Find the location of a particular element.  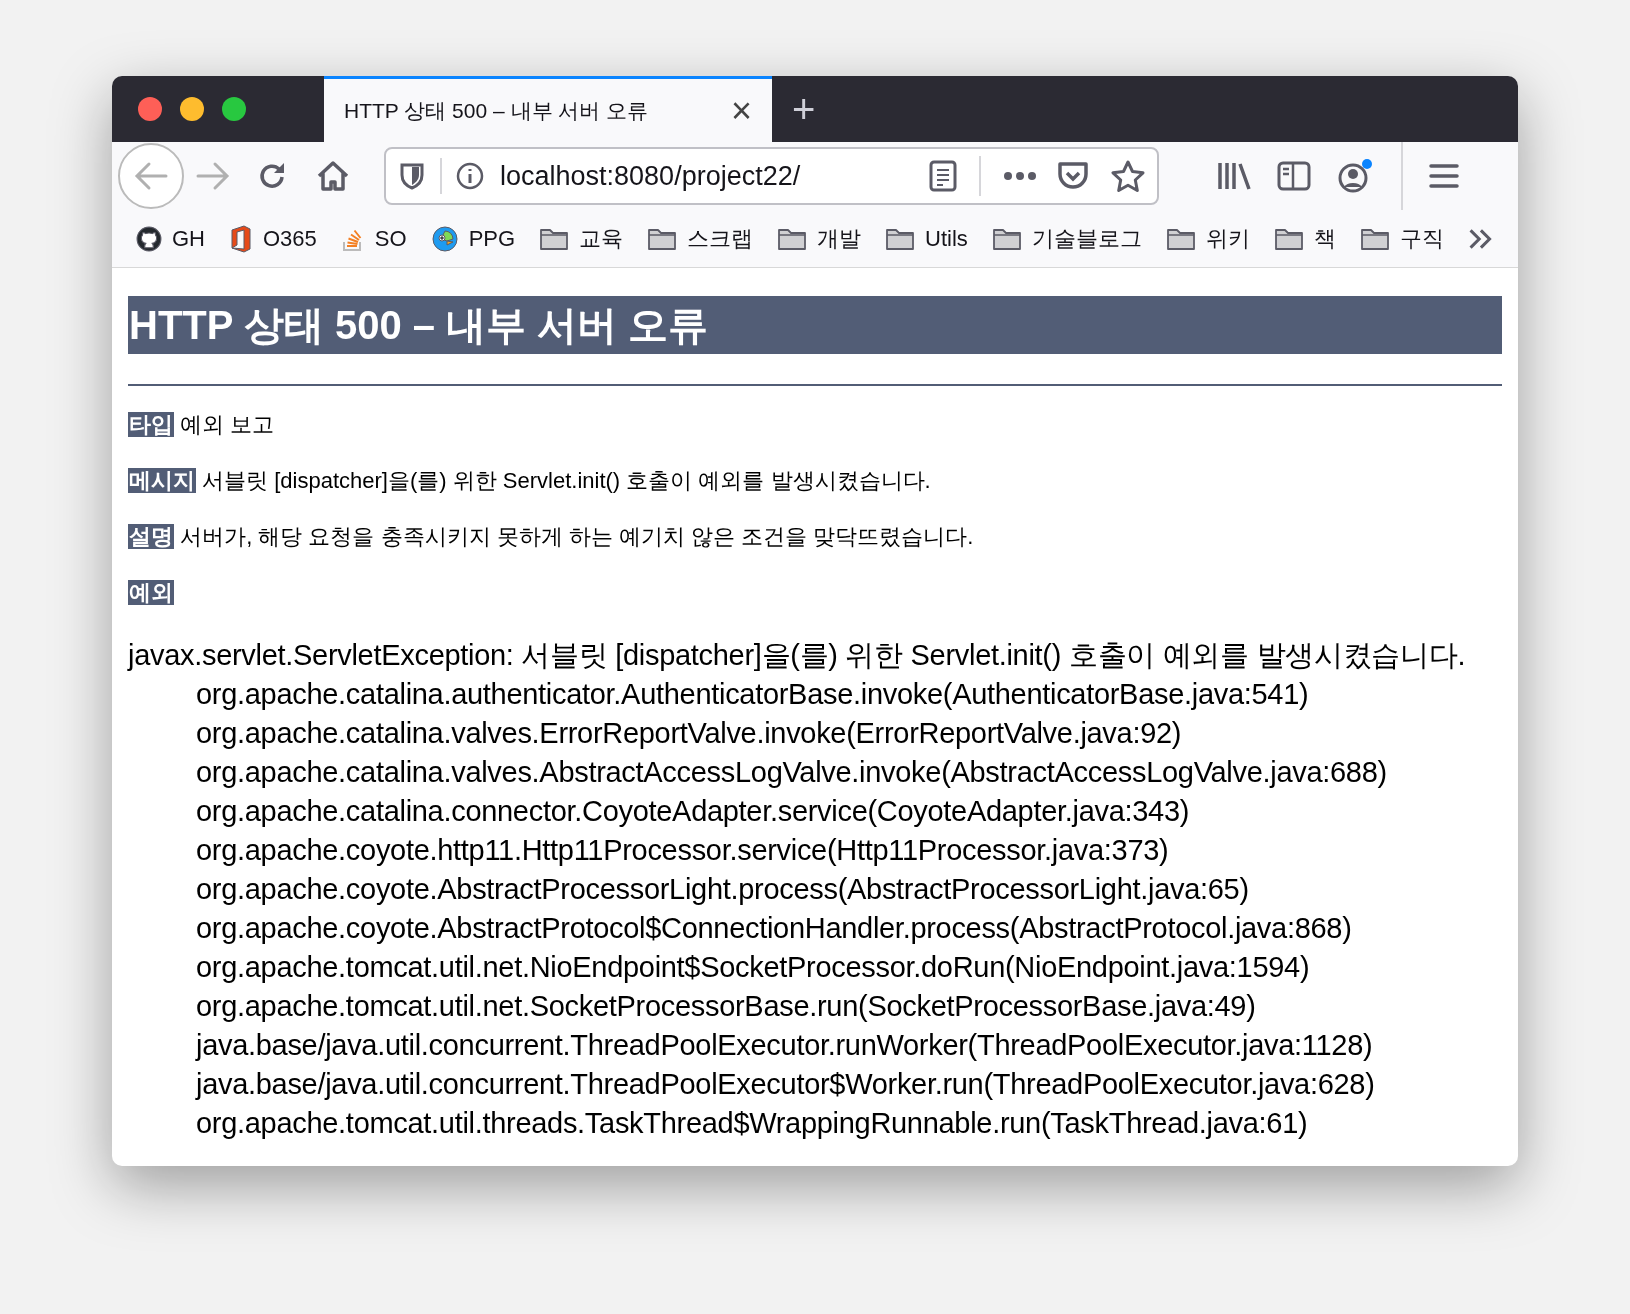

field-text: 예외 보고 is located at coordinates (227, 424).